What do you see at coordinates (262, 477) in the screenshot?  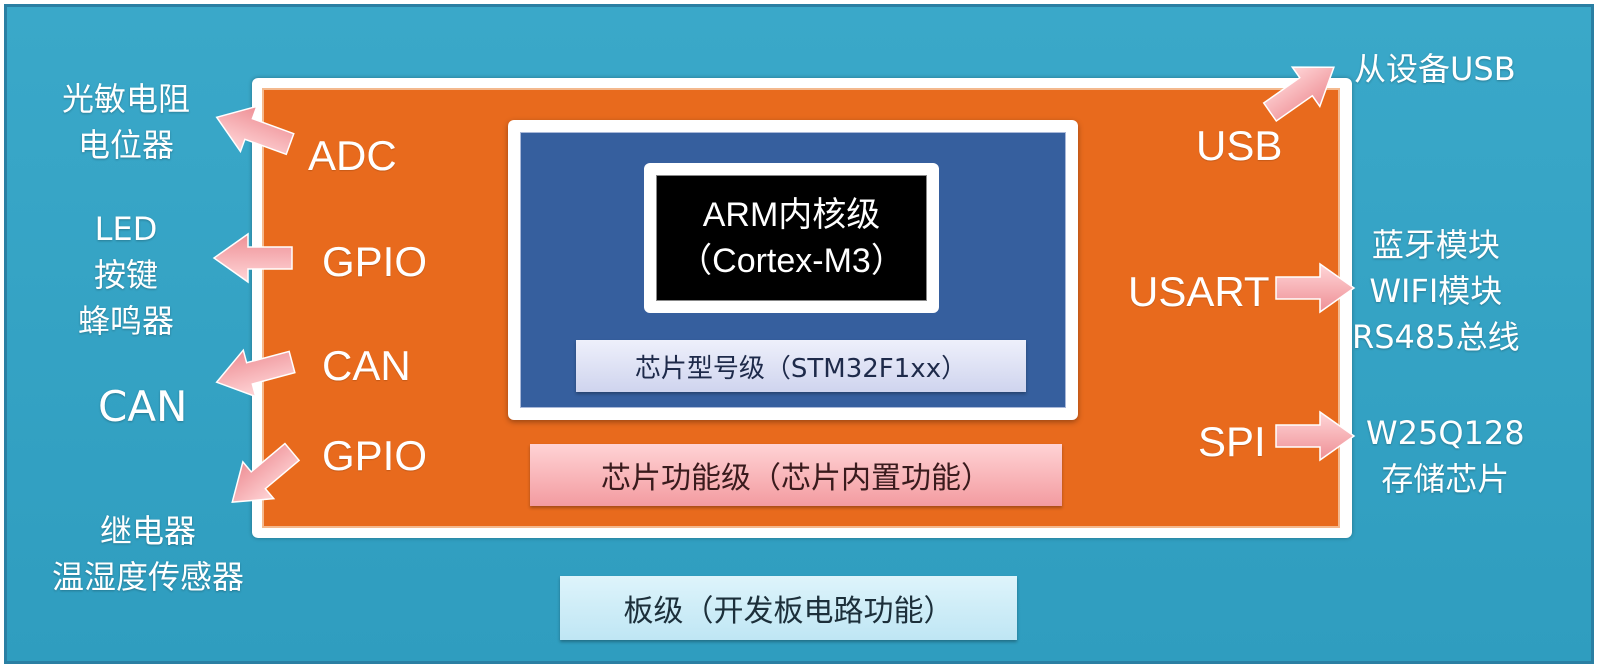 I see `arrow-gpio-2-icon` at bounding box center [262, 477].